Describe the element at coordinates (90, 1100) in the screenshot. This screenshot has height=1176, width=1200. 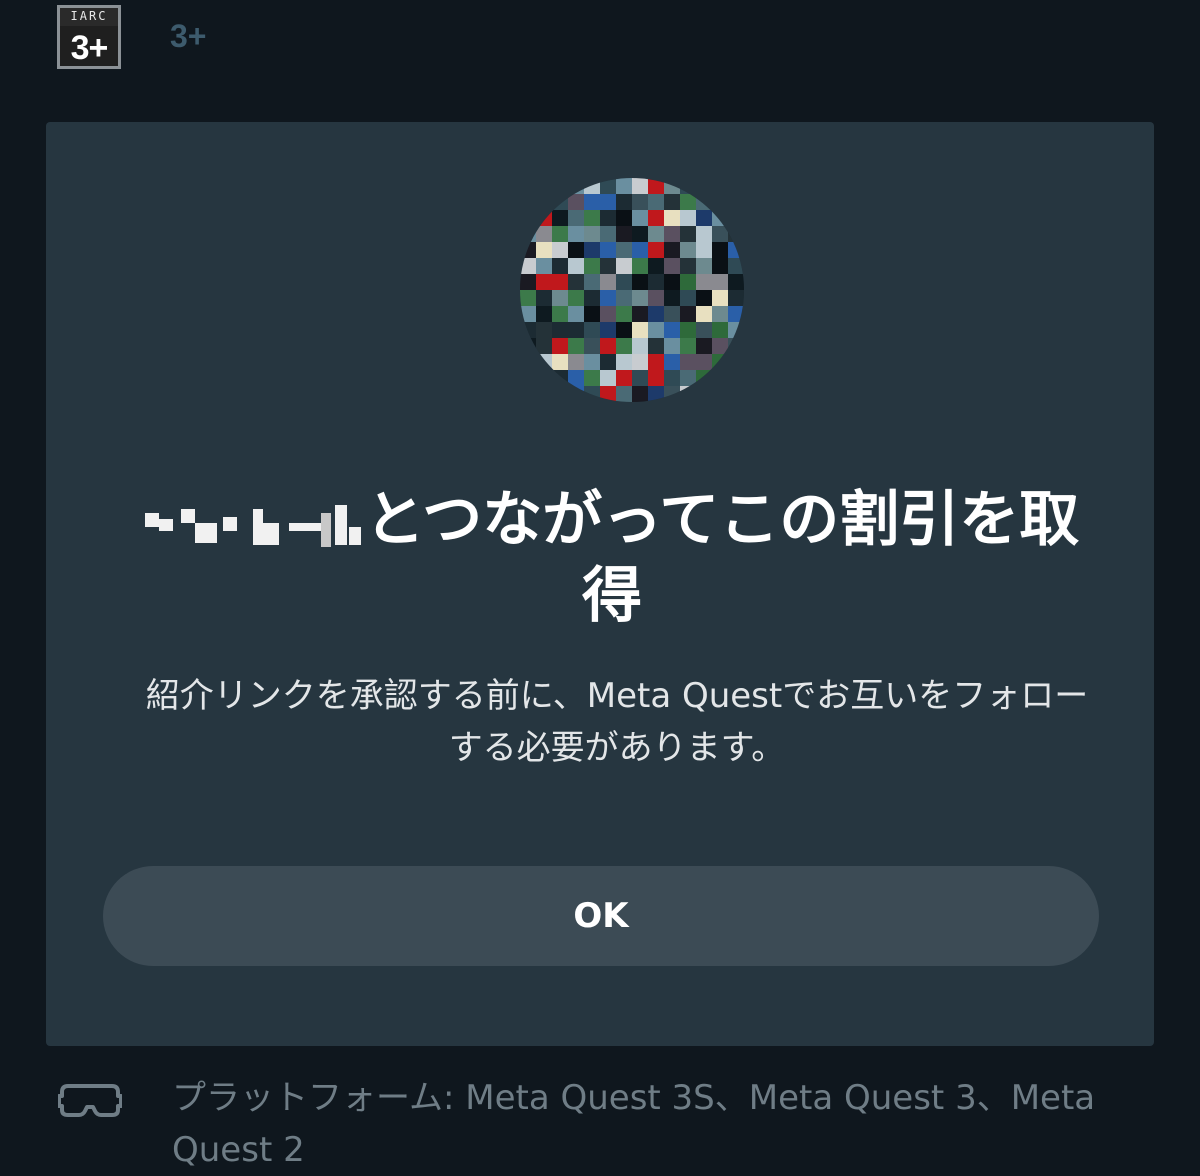
I see `vr-headset-icon` at that location.